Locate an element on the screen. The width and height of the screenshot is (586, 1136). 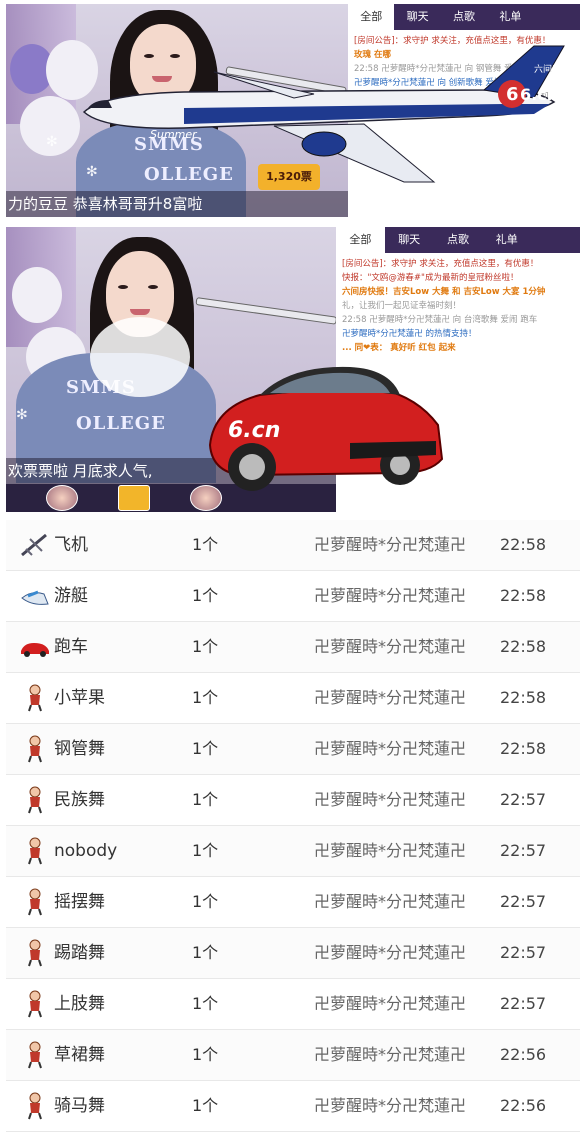
chat-message: 22:58 卍萝醒時*分卍梵蓮卍 向 台湾歌舞 爱闹 跑车 is located at coordinates (440, 320).